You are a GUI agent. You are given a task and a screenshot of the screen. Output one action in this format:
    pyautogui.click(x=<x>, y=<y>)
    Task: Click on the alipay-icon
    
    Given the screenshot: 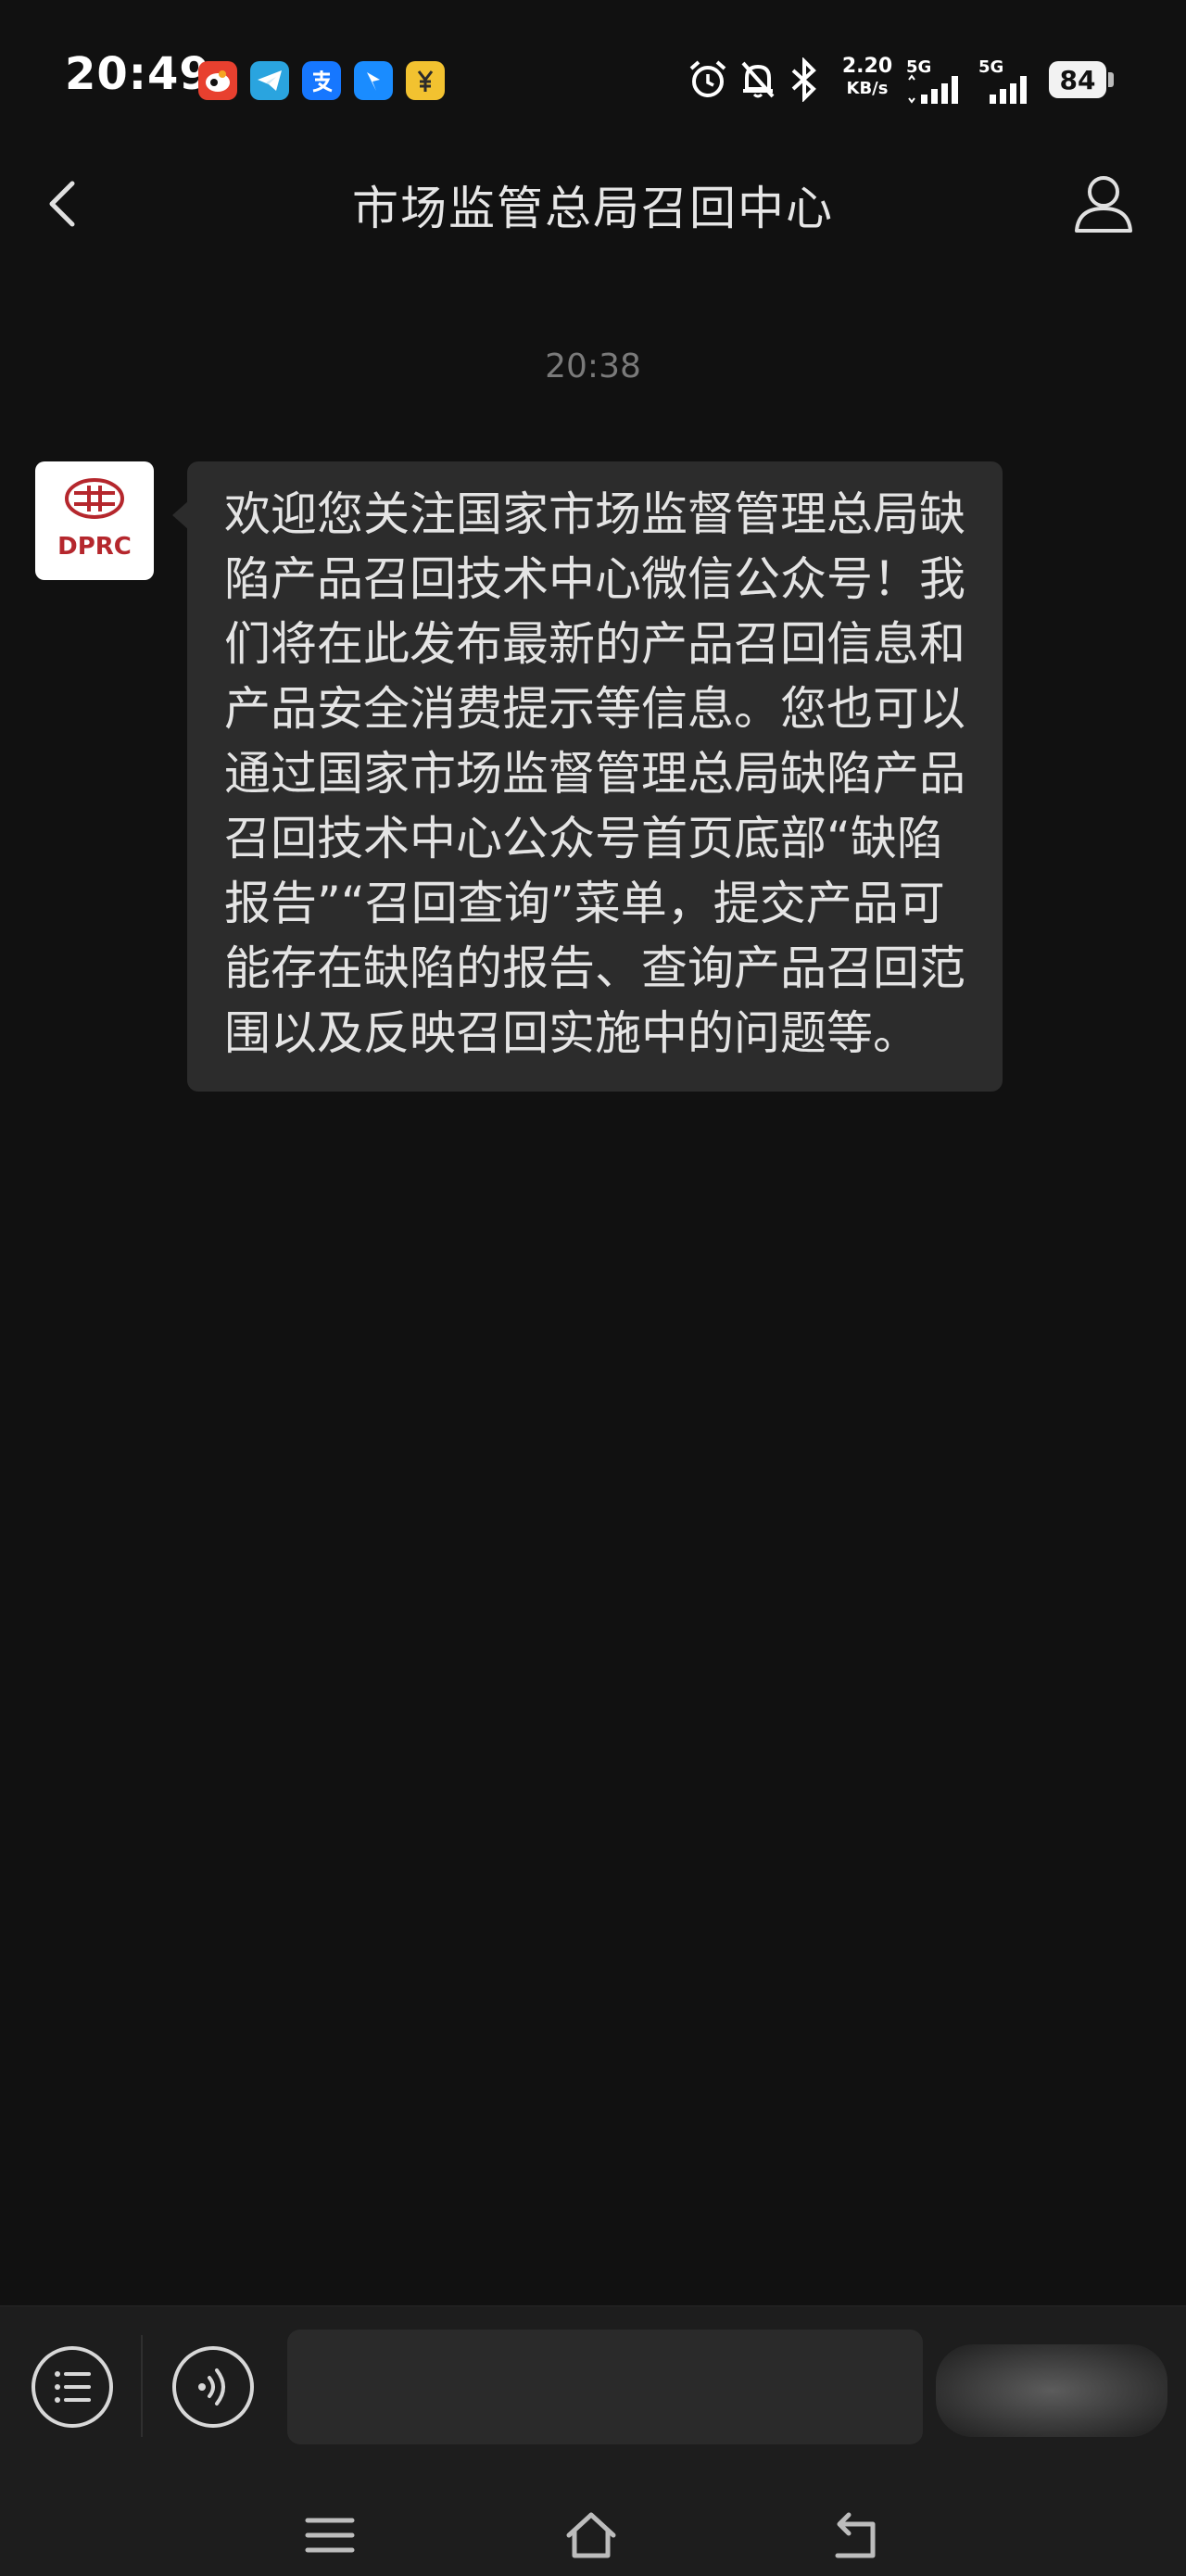 What is the action you would take?
    pyautogui.click(x=321, y=80)
    